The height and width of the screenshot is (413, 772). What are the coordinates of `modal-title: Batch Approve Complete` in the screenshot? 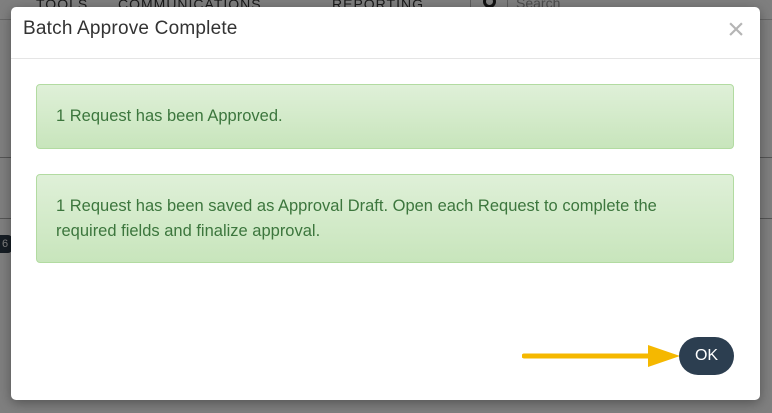 It's located at (130, 28).